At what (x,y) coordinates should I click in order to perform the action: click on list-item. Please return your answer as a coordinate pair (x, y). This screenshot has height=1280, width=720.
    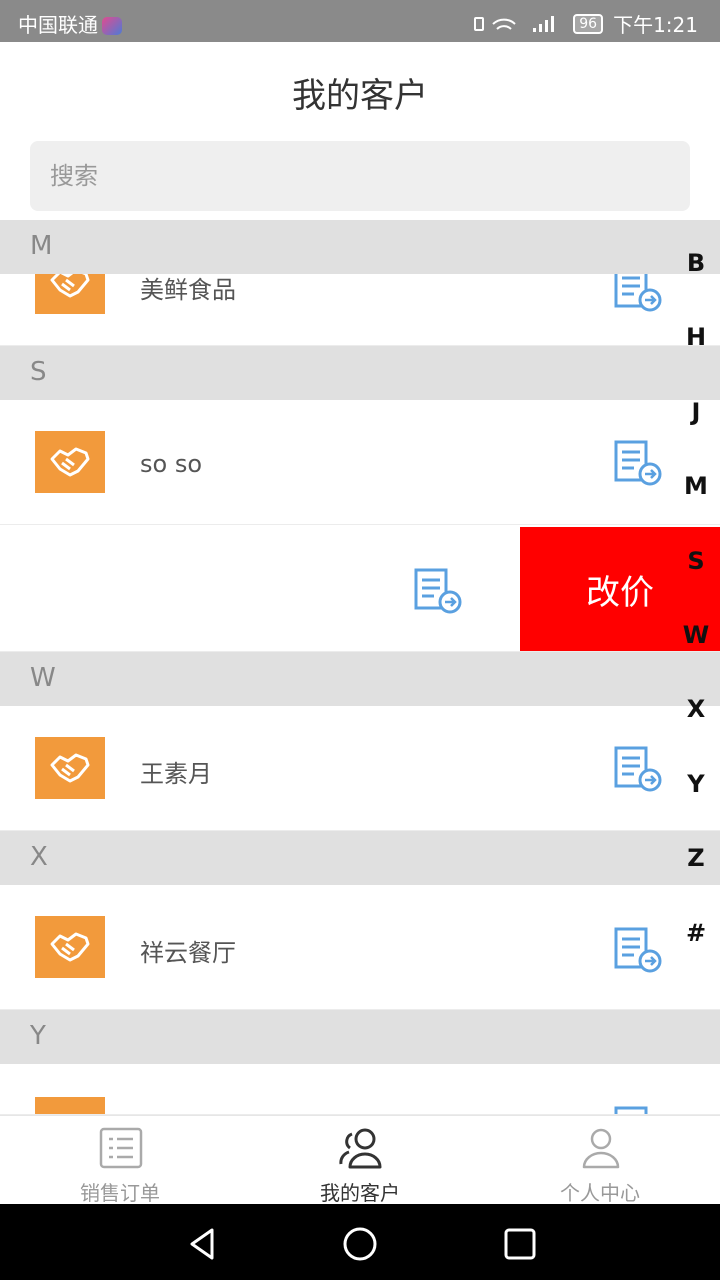
    Looking at the image, I should click on (360, 1089).